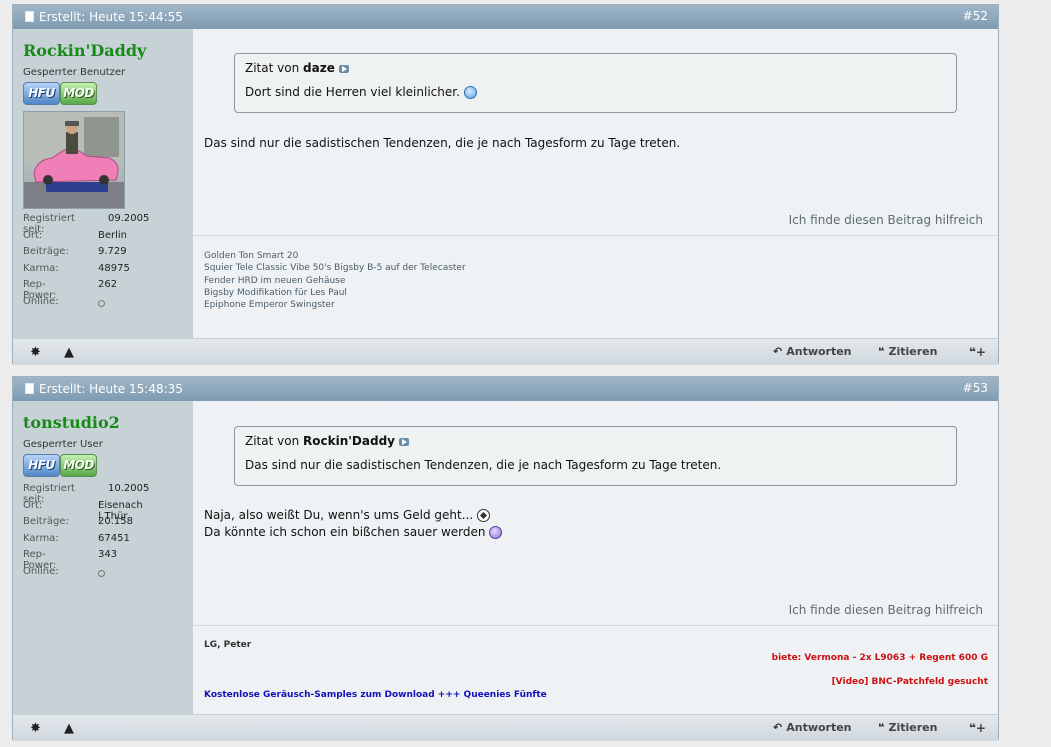 This screenshot has height=747, width=1051. What do you see at coordinates (975, 388) in the screenshot?
I see `post-number-link: #53` at bounding box center [975, 388].